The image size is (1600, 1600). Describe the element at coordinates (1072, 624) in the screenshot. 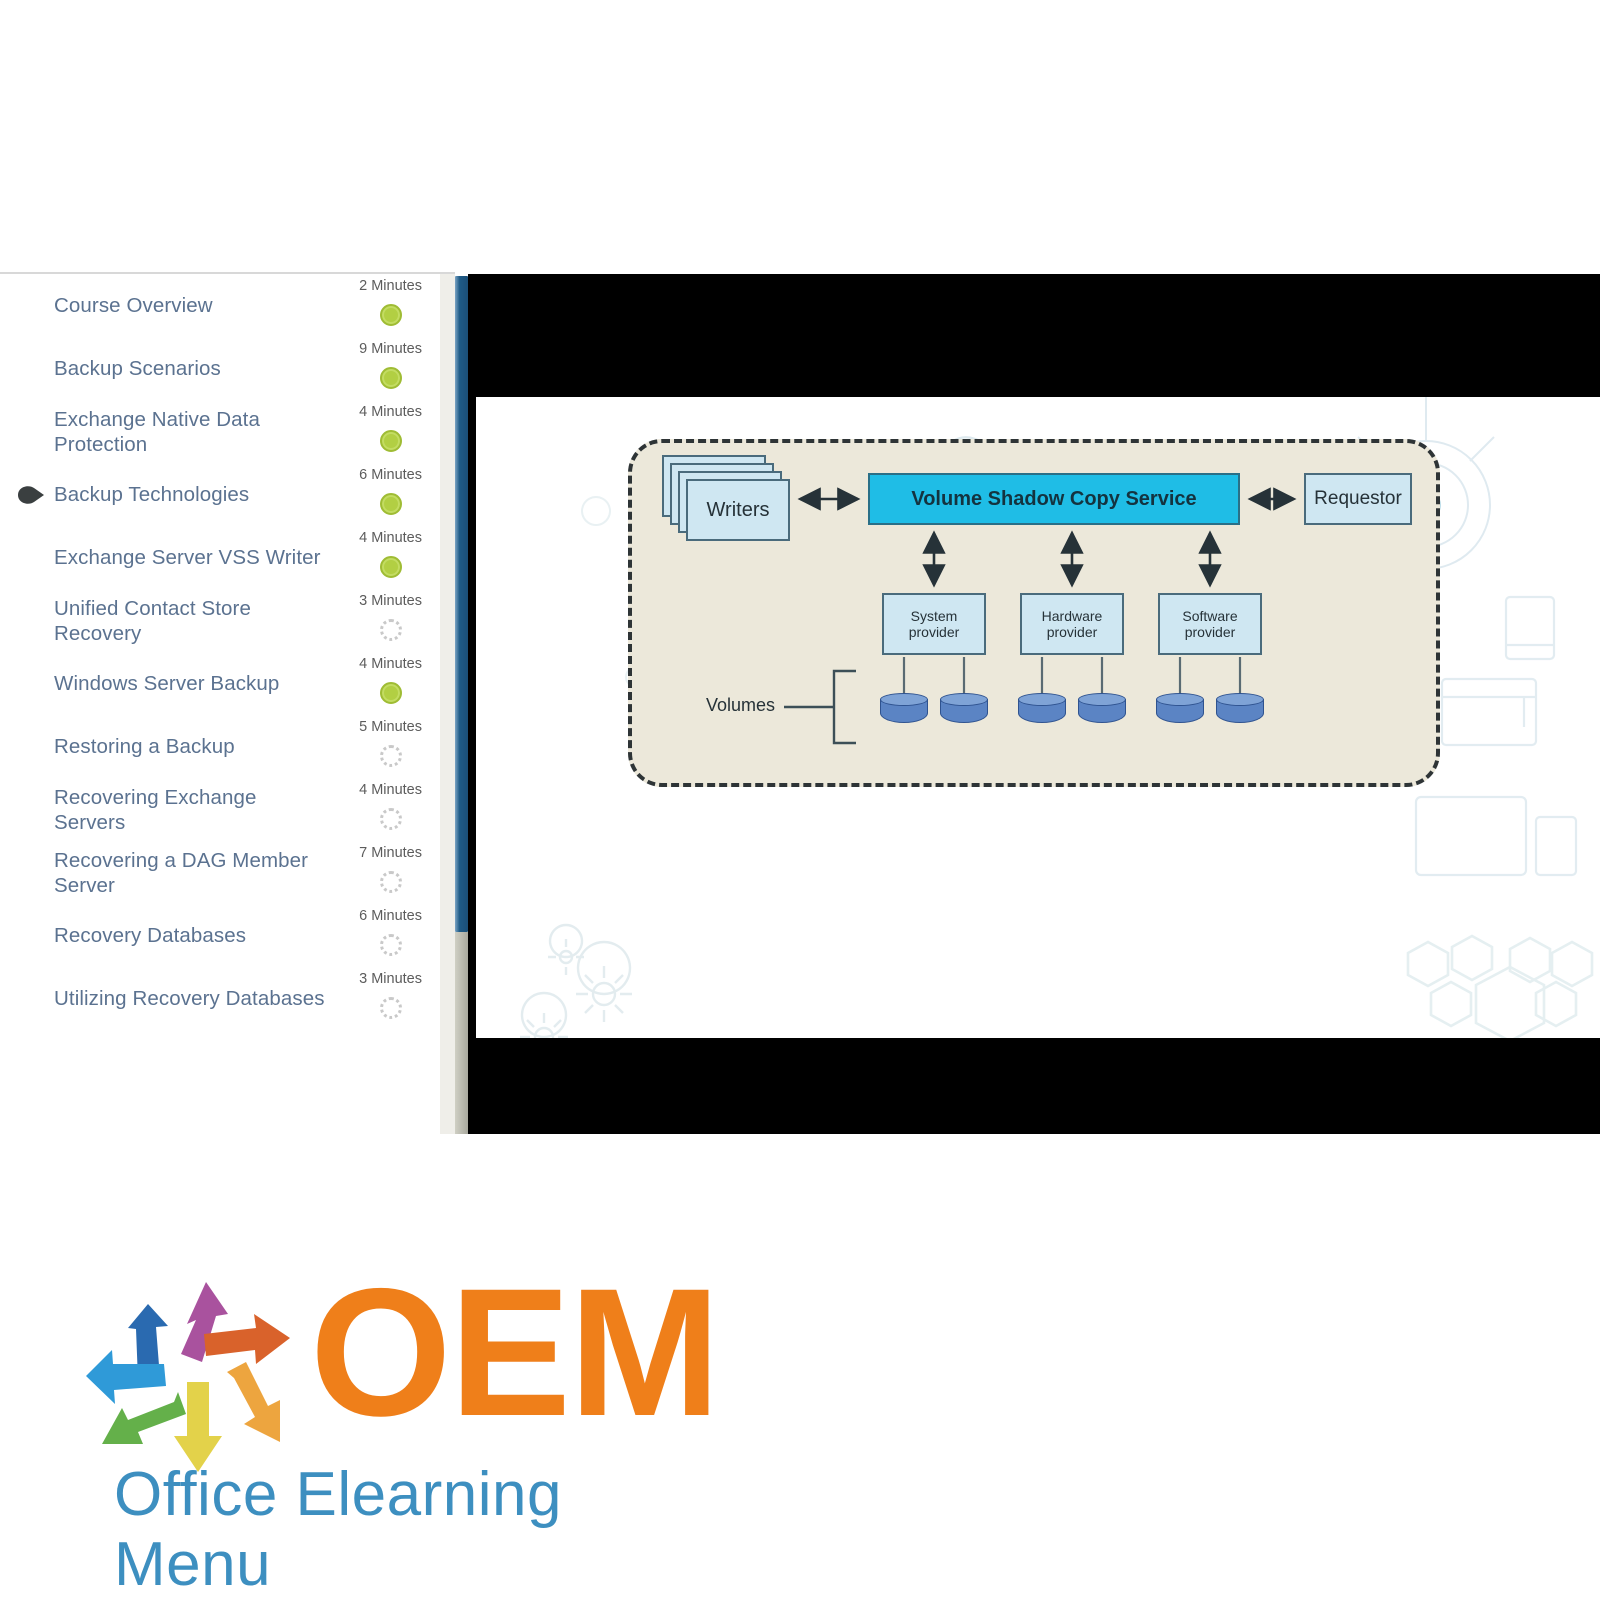

I see `hardware-provider-box: Hardware provider` at that location.